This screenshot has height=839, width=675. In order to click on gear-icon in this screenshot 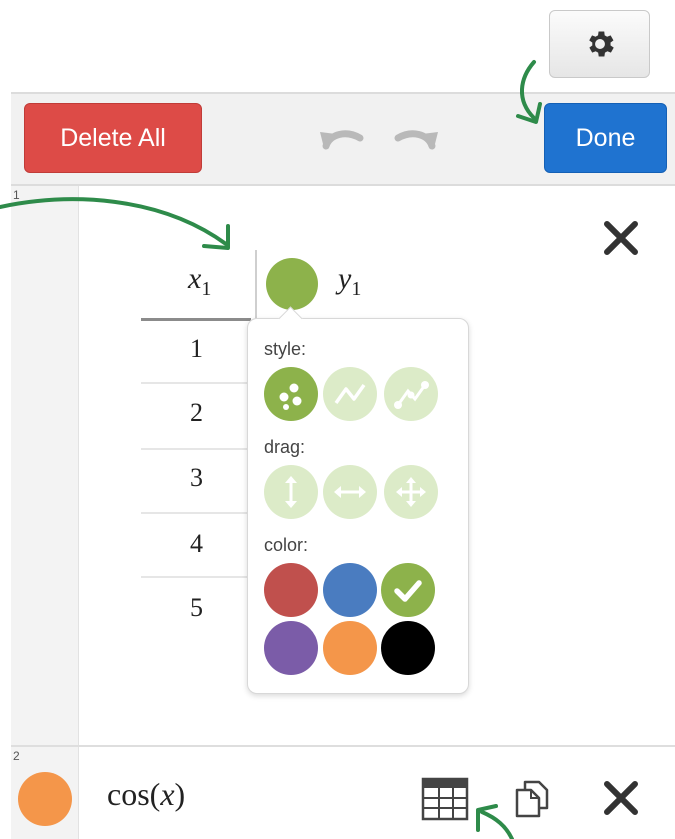, I will do `click(601, 44)`.